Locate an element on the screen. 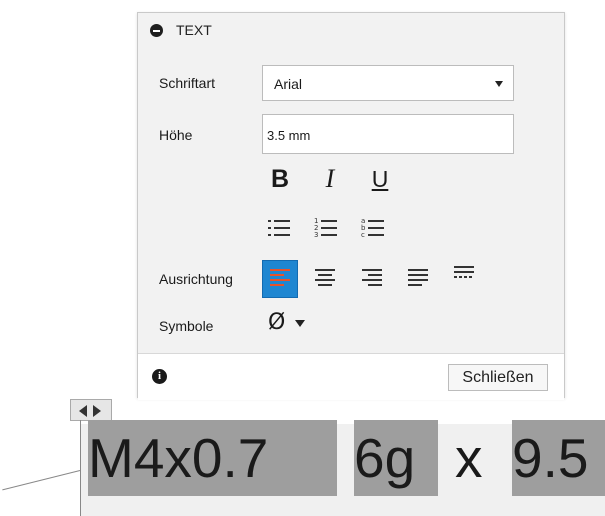  lettered-list-button: a b c is located at coordinates (374, 228).